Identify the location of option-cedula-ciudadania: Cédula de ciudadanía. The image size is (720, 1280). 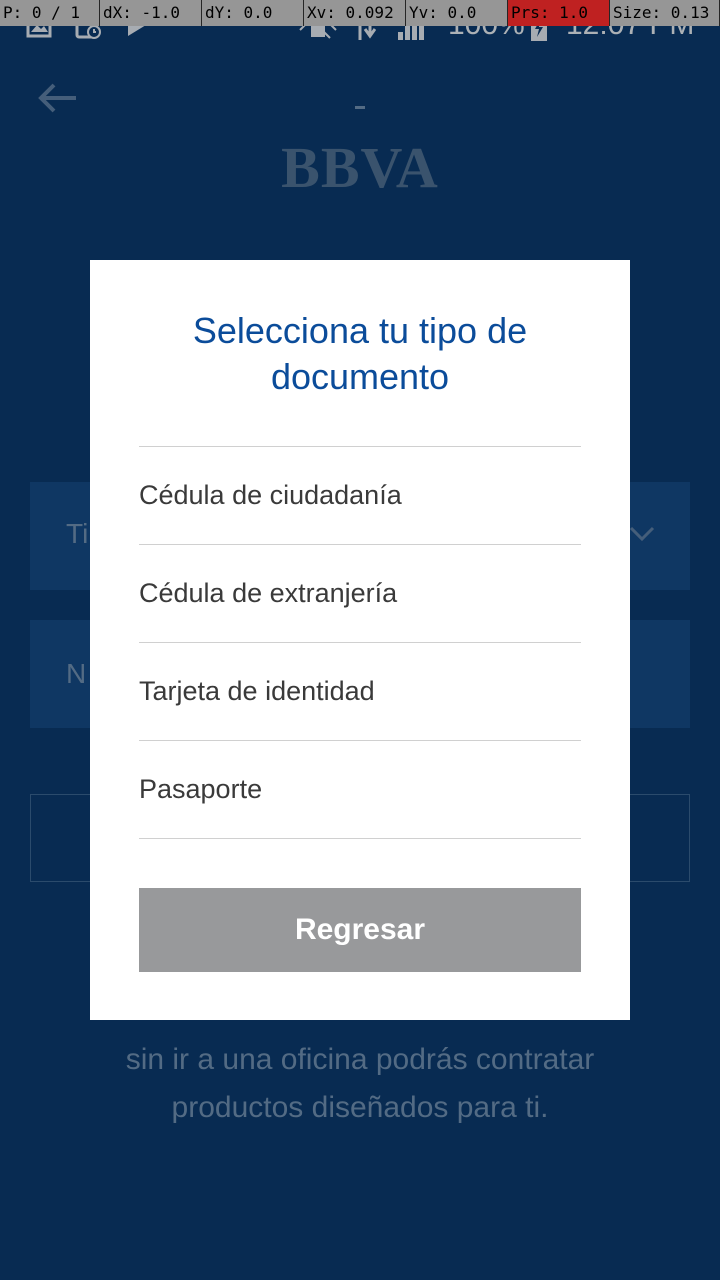
(360, 496).